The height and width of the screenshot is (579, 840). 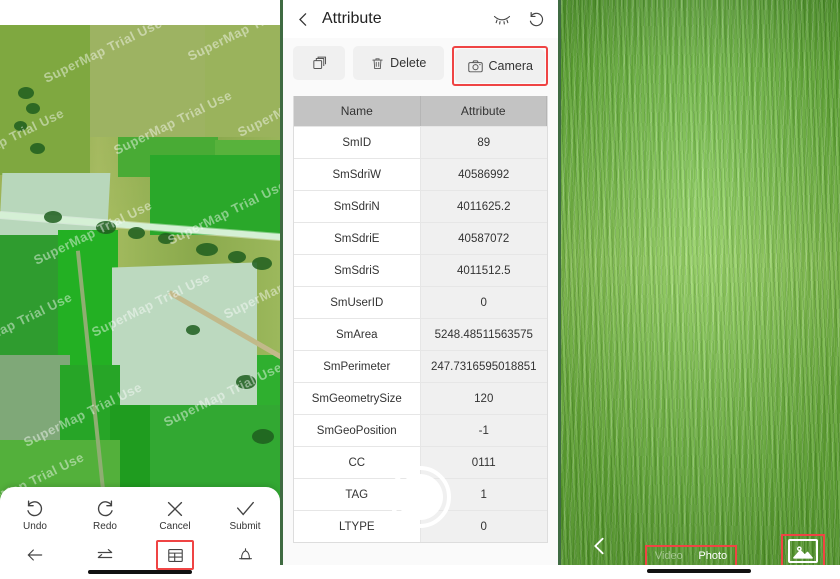 What do you see at coordinates (35, 509) in the screenshot?
I see `undo-icon` at bounding box center [35, 509].